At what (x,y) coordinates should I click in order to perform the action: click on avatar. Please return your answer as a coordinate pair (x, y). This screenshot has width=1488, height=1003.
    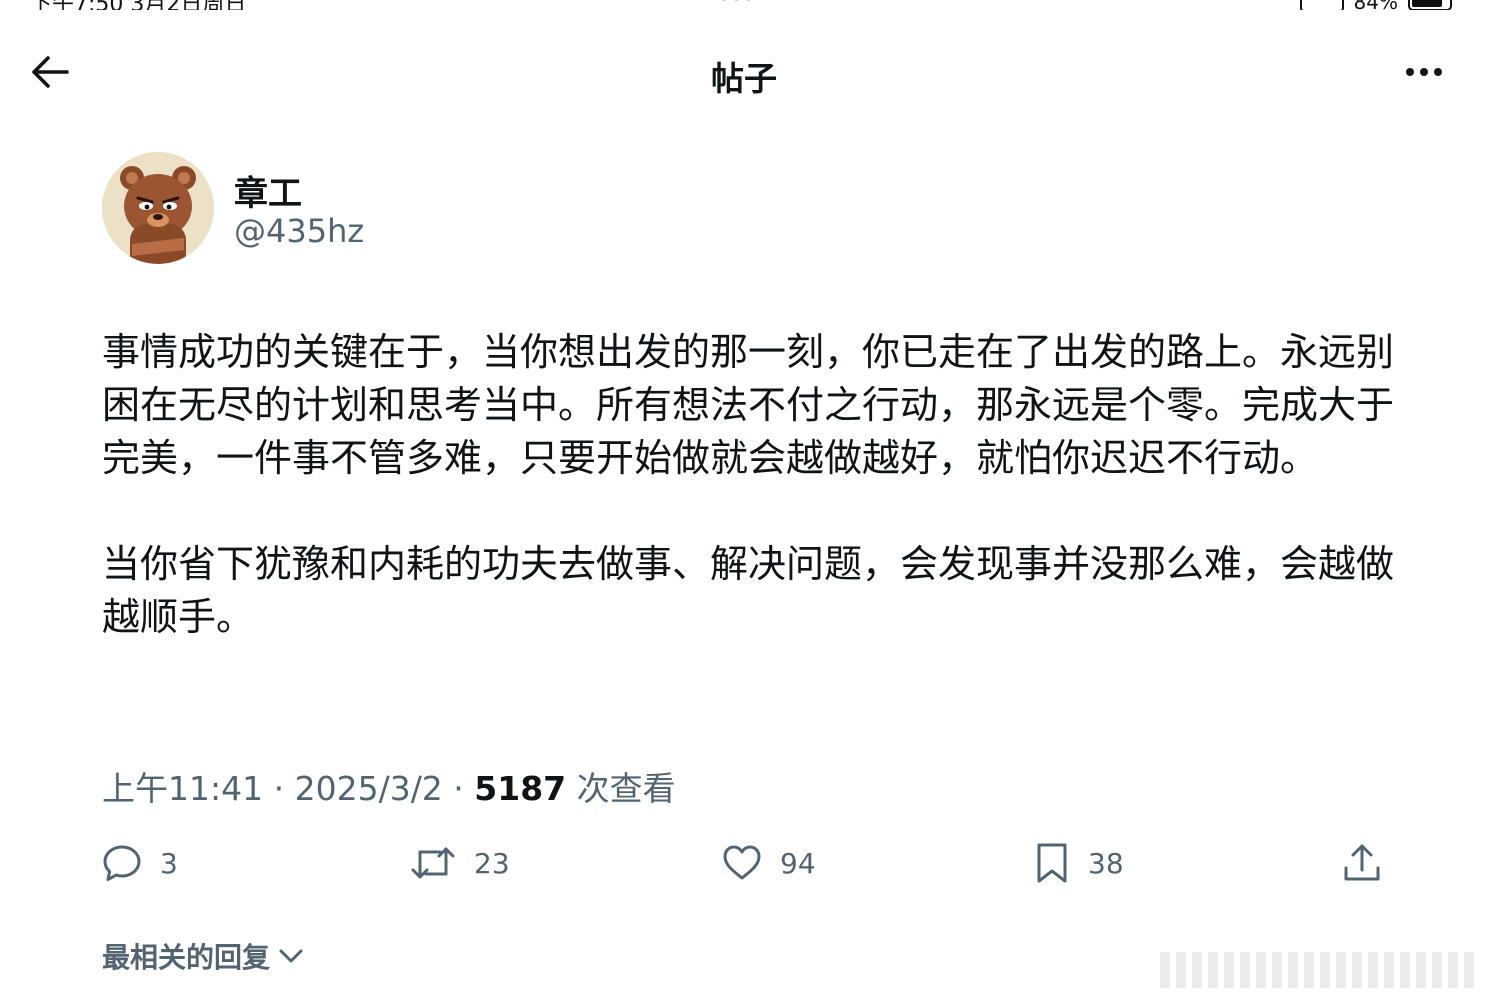
    Looking at the image, I should click on (158, 208).